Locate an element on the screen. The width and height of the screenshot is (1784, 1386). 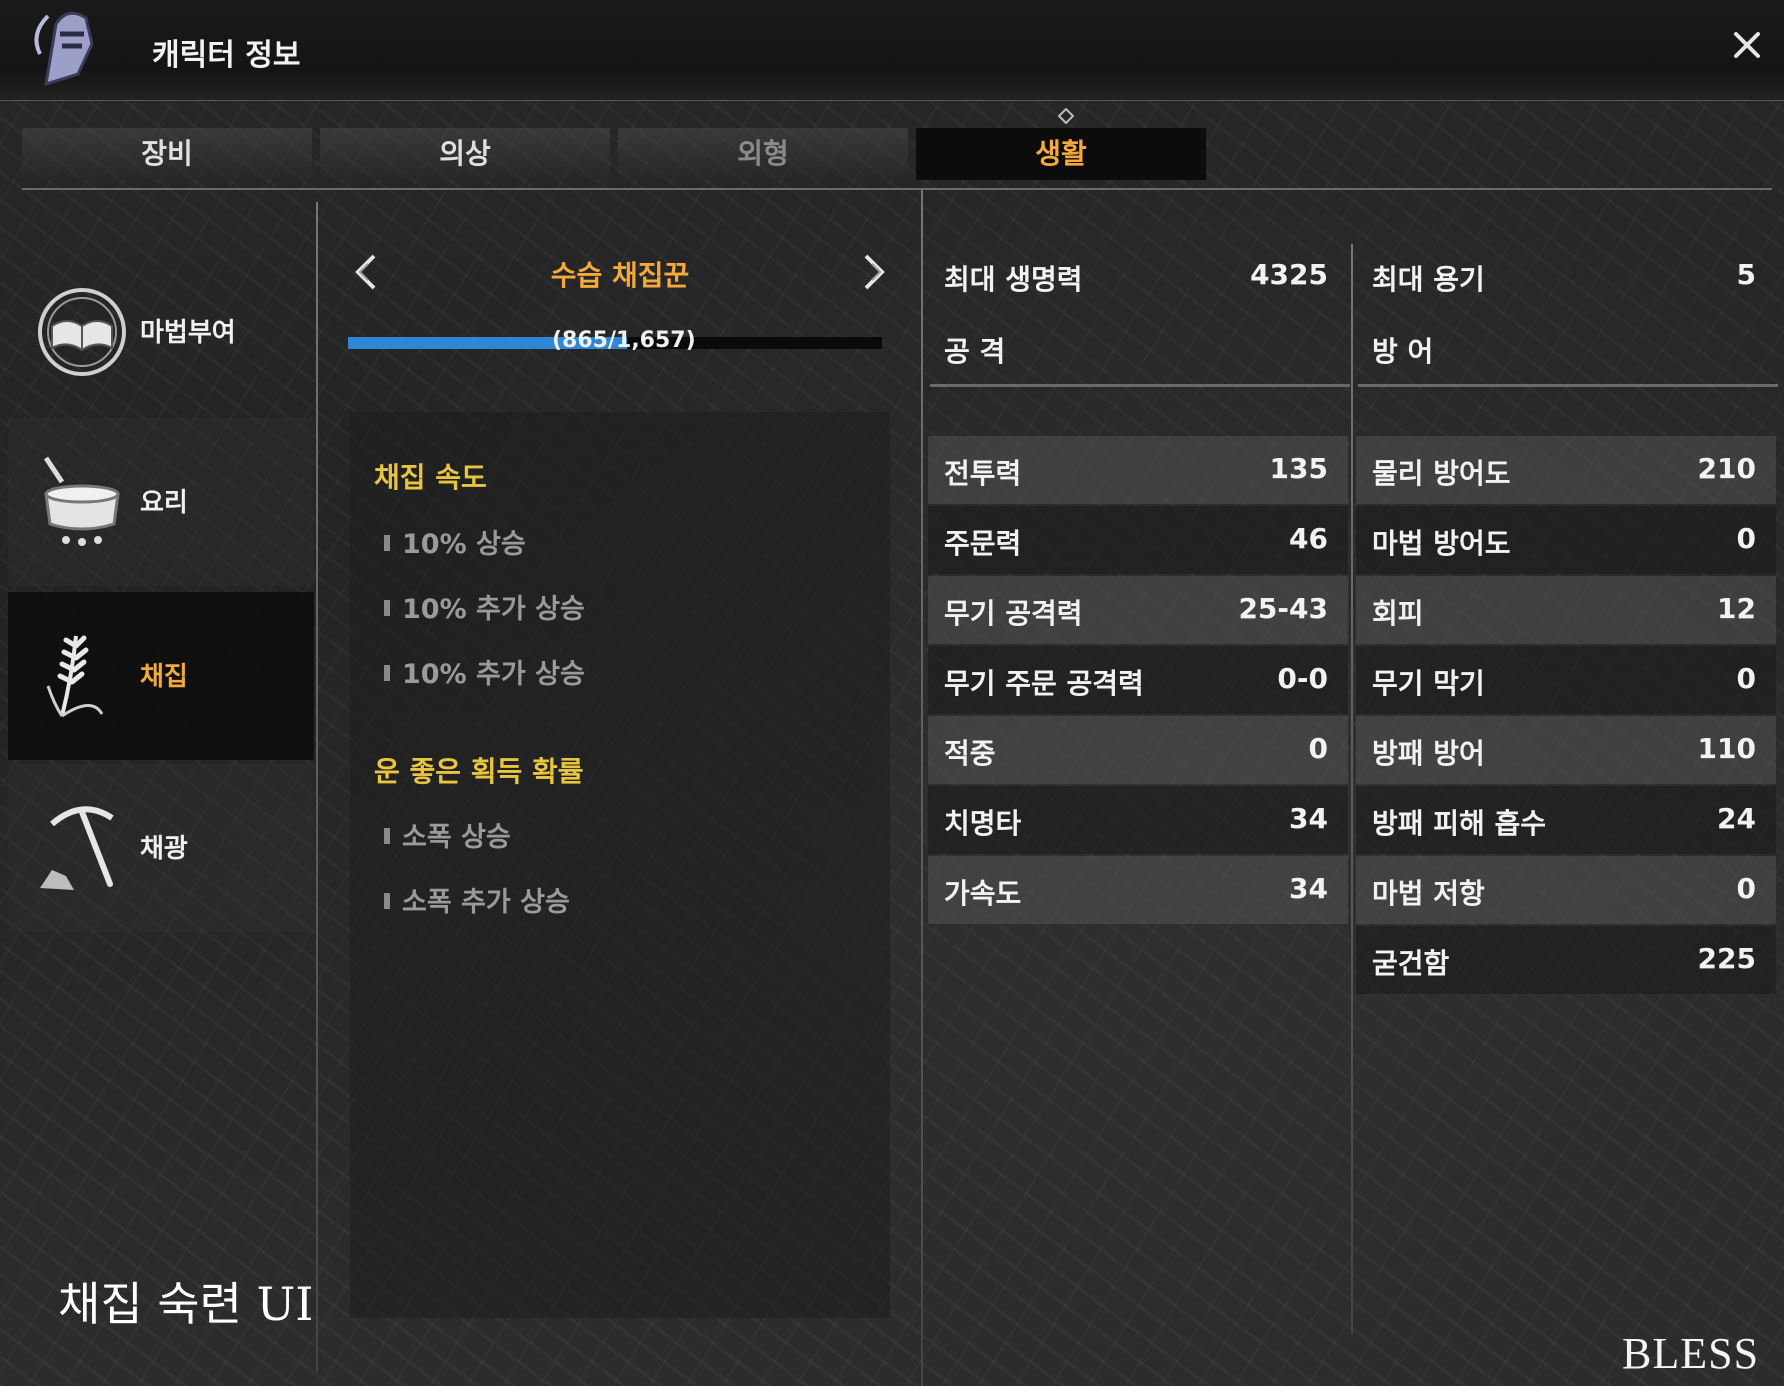
stat-row: 주문력 46 is located at coordinates (1138, 540).